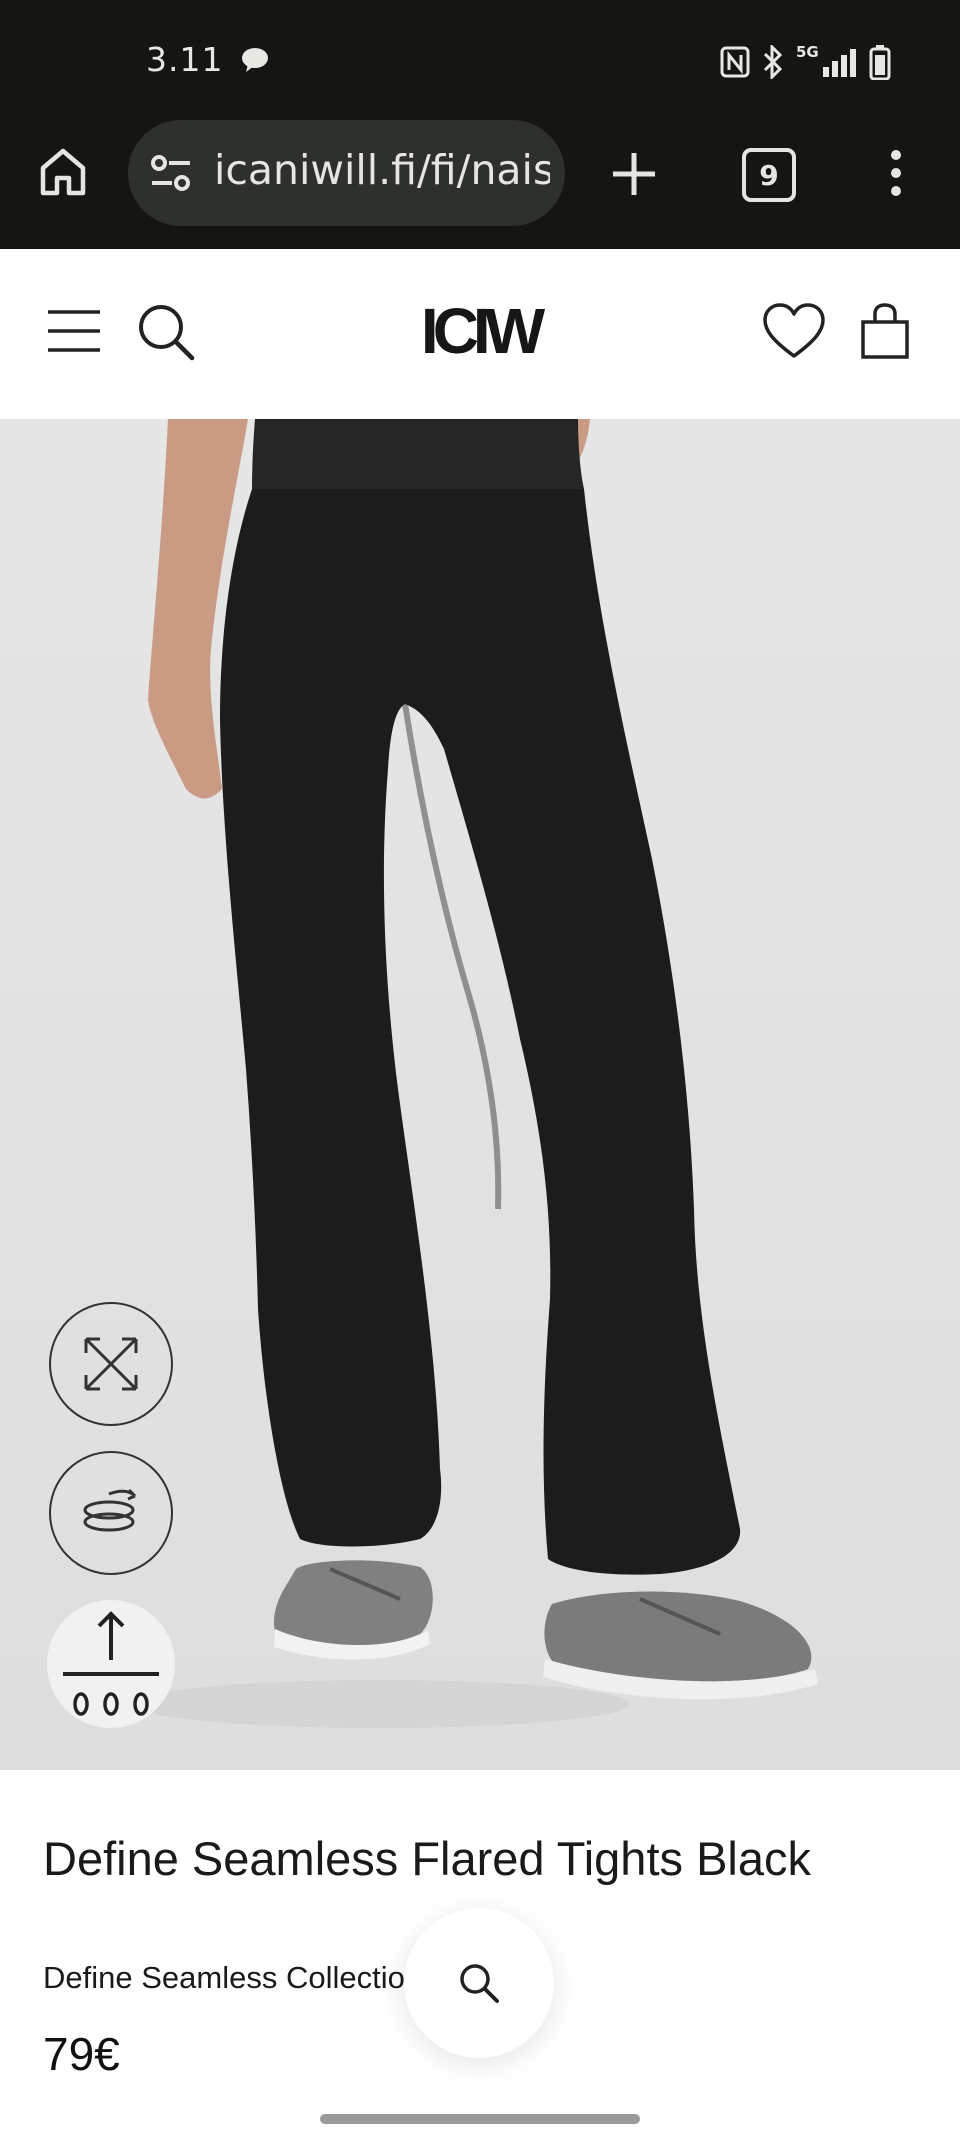 The height and width of the screenshot is (2144, 960). What do you see at coordinates (773, 62) in the screenshot?
I see `bluetooth-icon` at bounding box center [773, 62].